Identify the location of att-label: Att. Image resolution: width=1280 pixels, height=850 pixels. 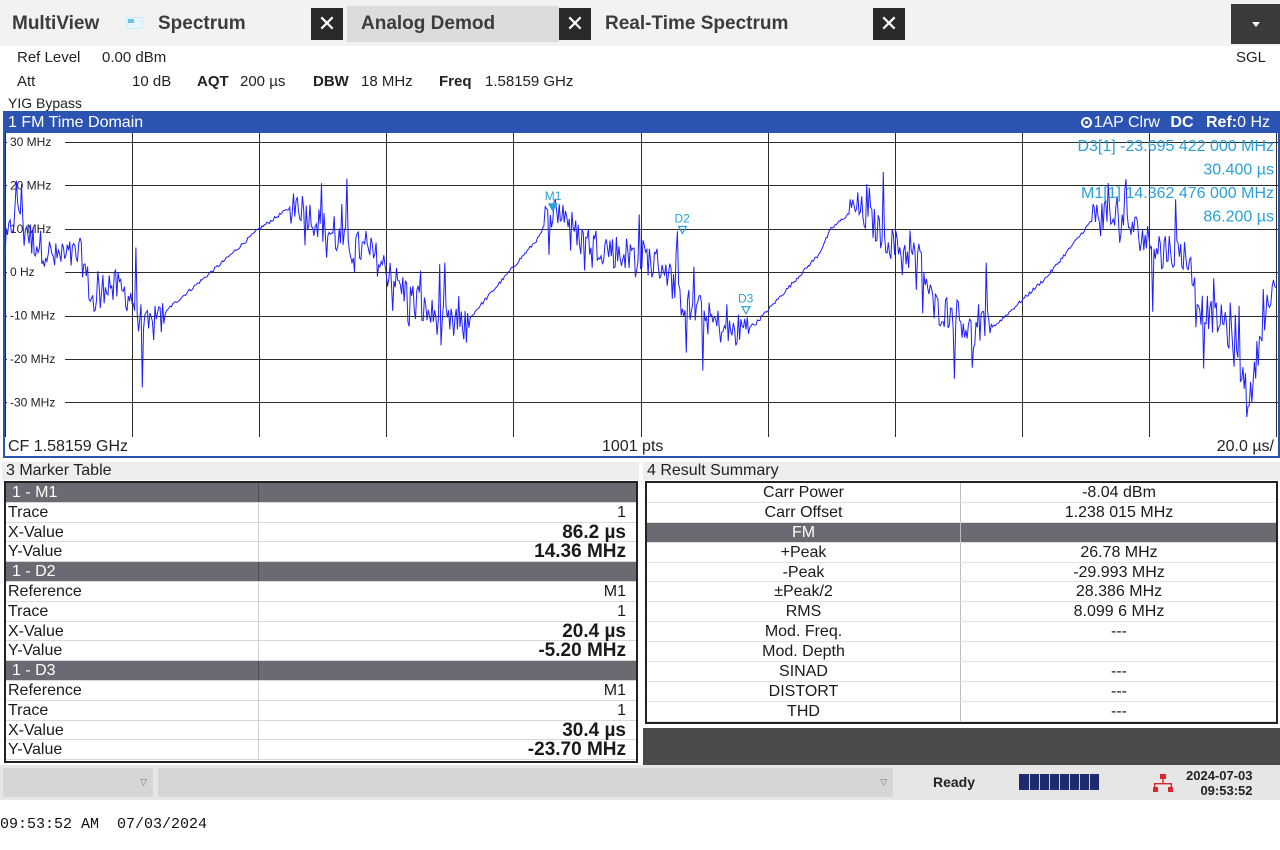
(26, 81).